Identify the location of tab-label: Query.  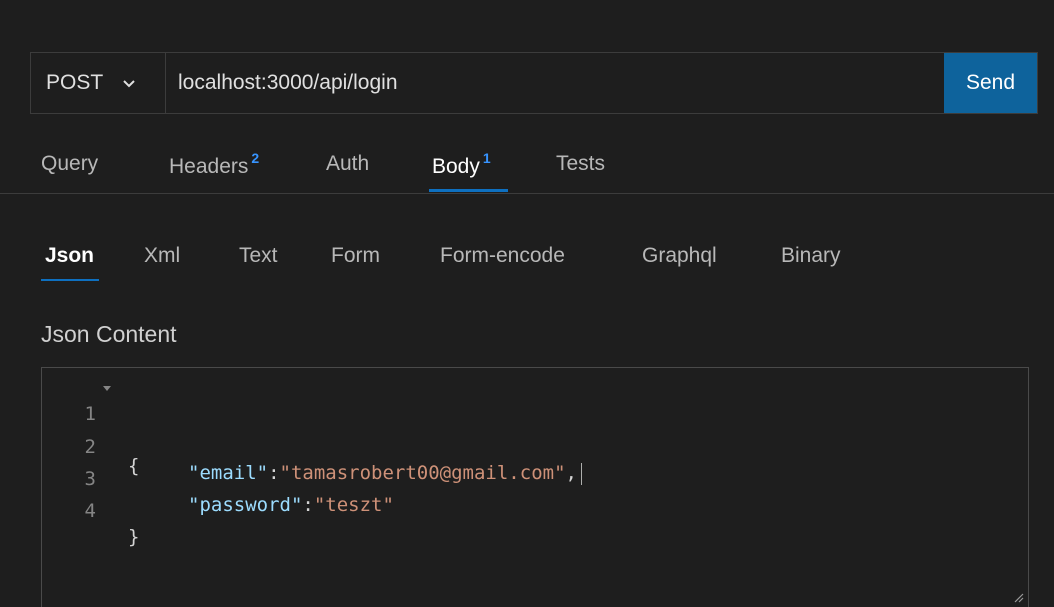
(70, 163).